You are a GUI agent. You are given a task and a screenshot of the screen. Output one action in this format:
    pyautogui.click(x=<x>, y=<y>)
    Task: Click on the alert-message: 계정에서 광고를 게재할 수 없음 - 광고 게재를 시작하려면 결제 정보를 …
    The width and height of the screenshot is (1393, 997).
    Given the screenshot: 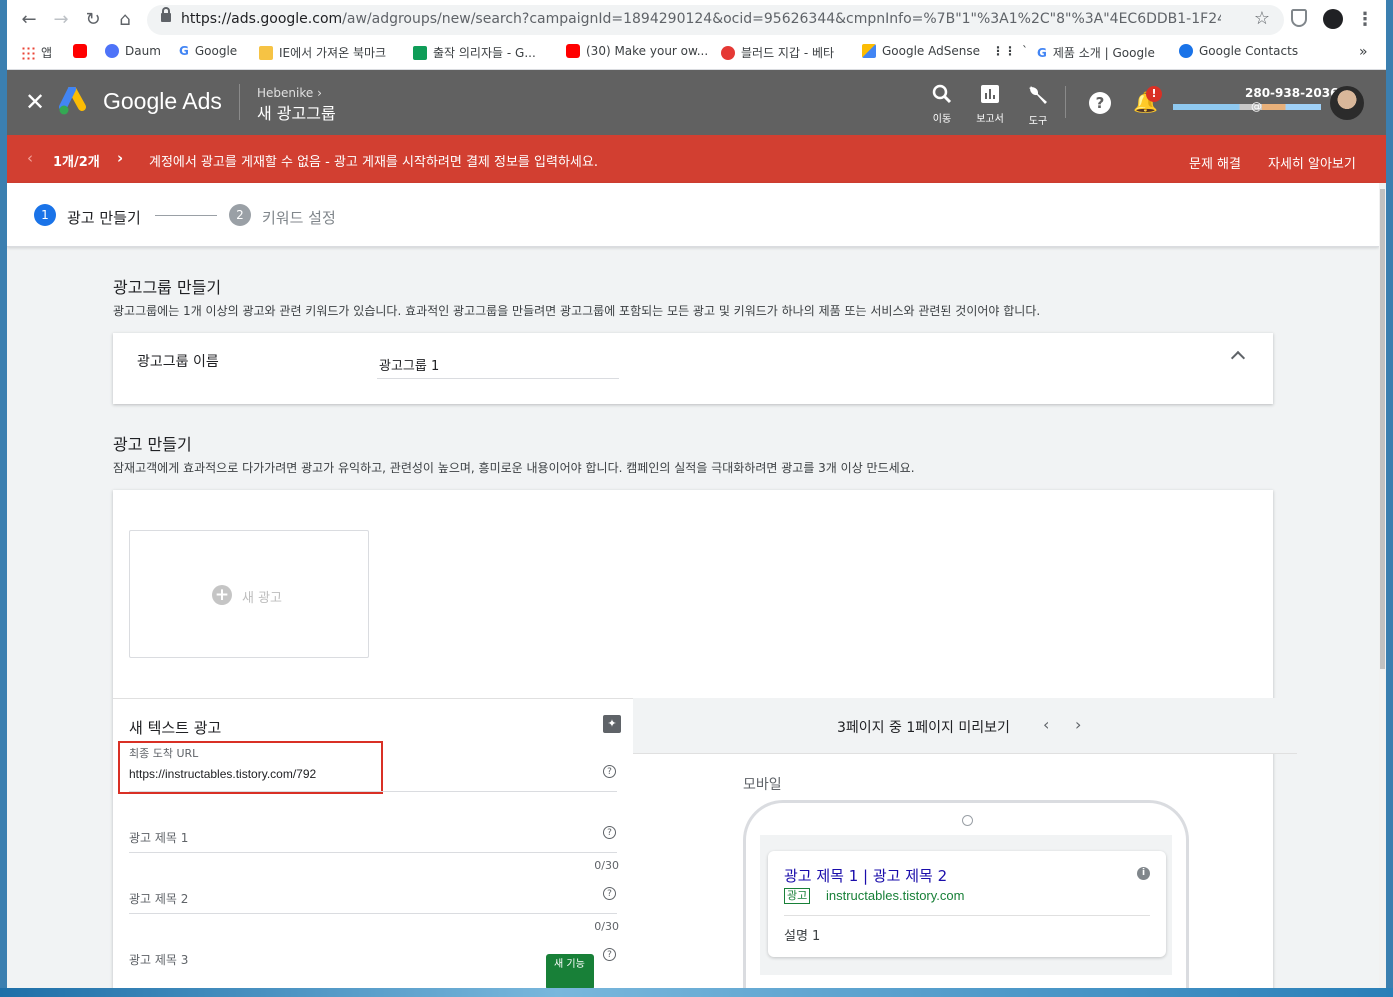 What is the action you would take?
    pyautogui.click(x=373, y=162)
    